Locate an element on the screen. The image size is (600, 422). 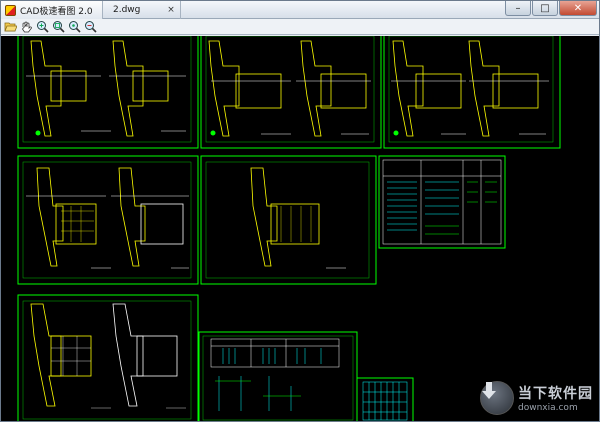
watermark: 当下软件园 downxia.com is located at coordinates (536, 398).